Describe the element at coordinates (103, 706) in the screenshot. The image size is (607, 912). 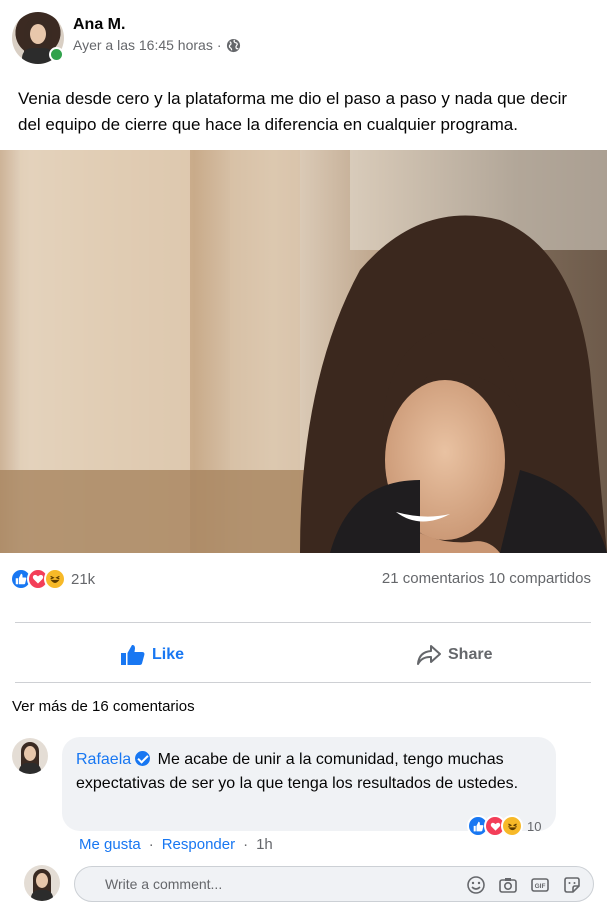
I see `view-more-comments-link: Ver más de 16 comentarios` at that location.